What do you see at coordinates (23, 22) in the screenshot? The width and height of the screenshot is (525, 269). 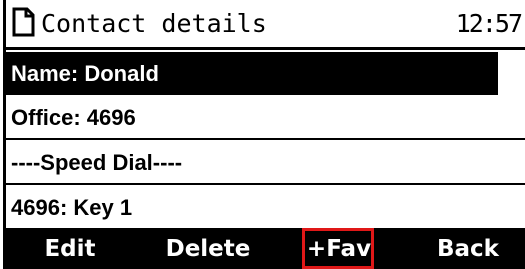 I see `contact-card-icon` at bounding box center [23, 22].